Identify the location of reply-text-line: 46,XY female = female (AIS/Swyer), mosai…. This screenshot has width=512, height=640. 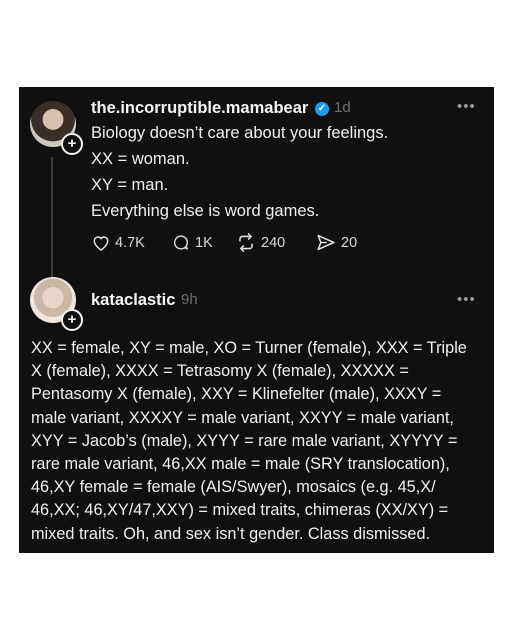
(233, 487).